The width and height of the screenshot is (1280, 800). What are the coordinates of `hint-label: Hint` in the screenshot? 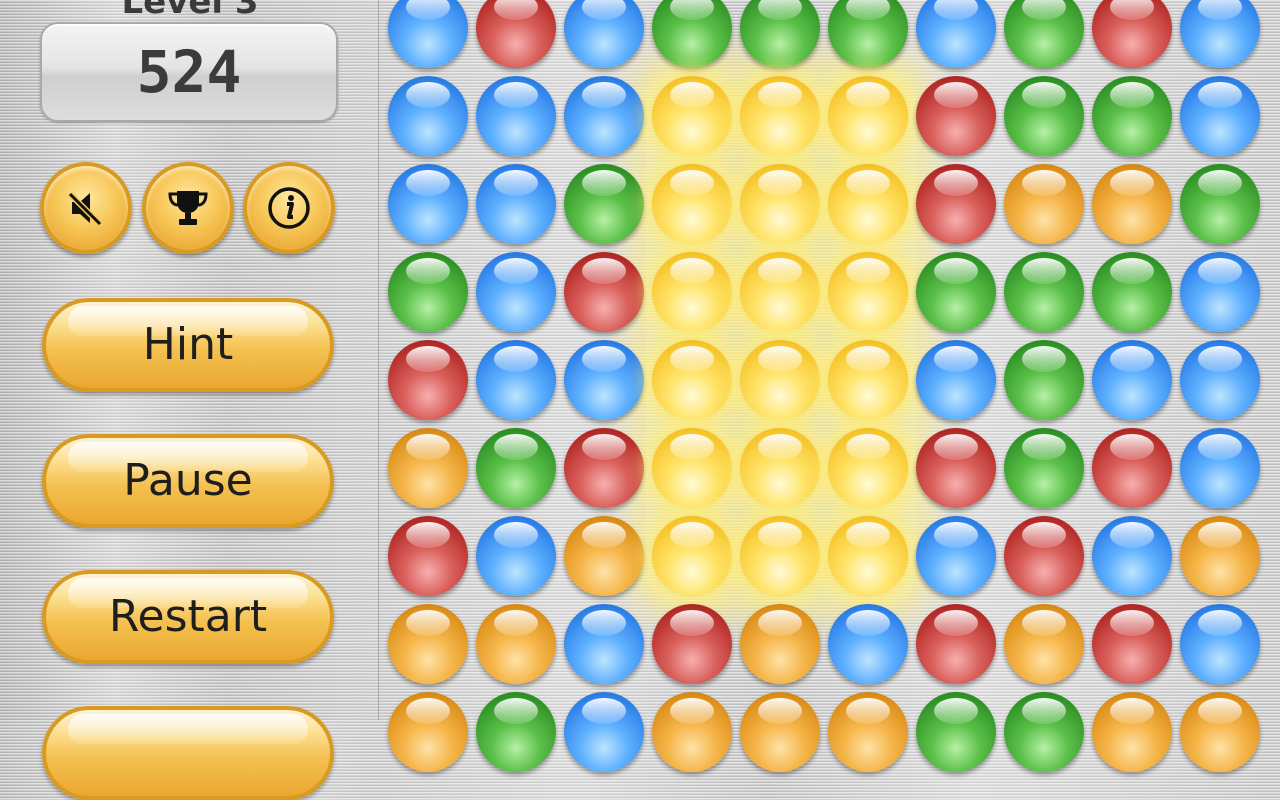 It's located at (188, 344).